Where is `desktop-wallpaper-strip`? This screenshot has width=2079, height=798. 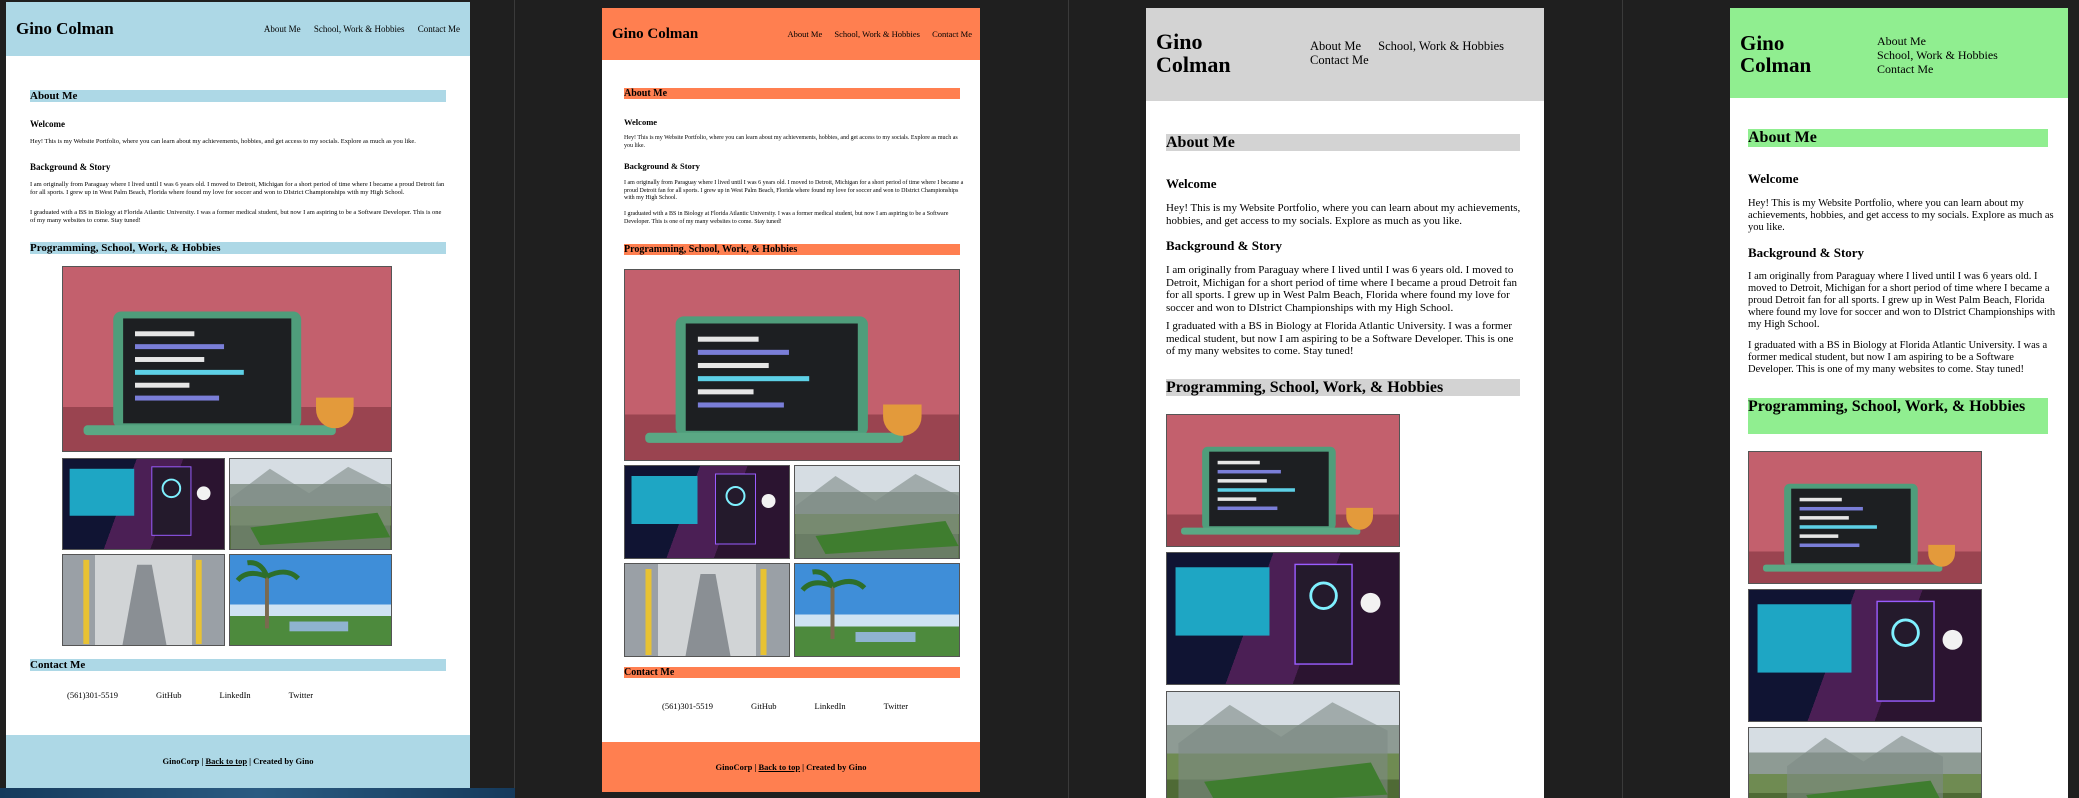 desktop-wallpaper-strip is located at coordinates (257, 793).